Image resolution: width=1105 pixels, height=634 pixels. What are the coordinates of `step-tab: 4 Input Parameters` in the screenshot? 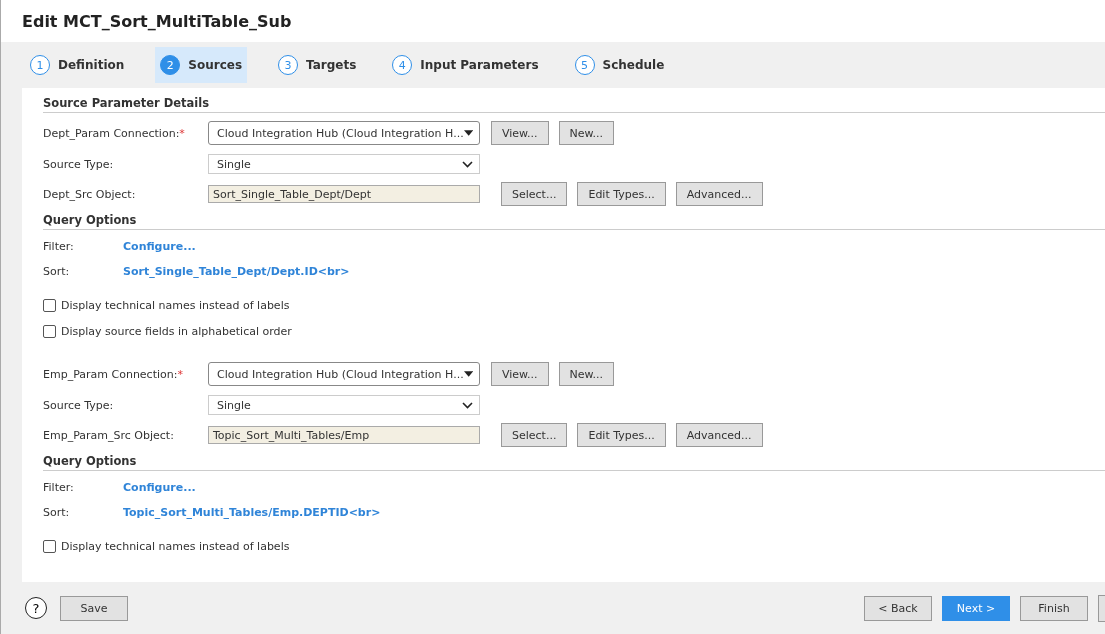 It's located at (465, 65).